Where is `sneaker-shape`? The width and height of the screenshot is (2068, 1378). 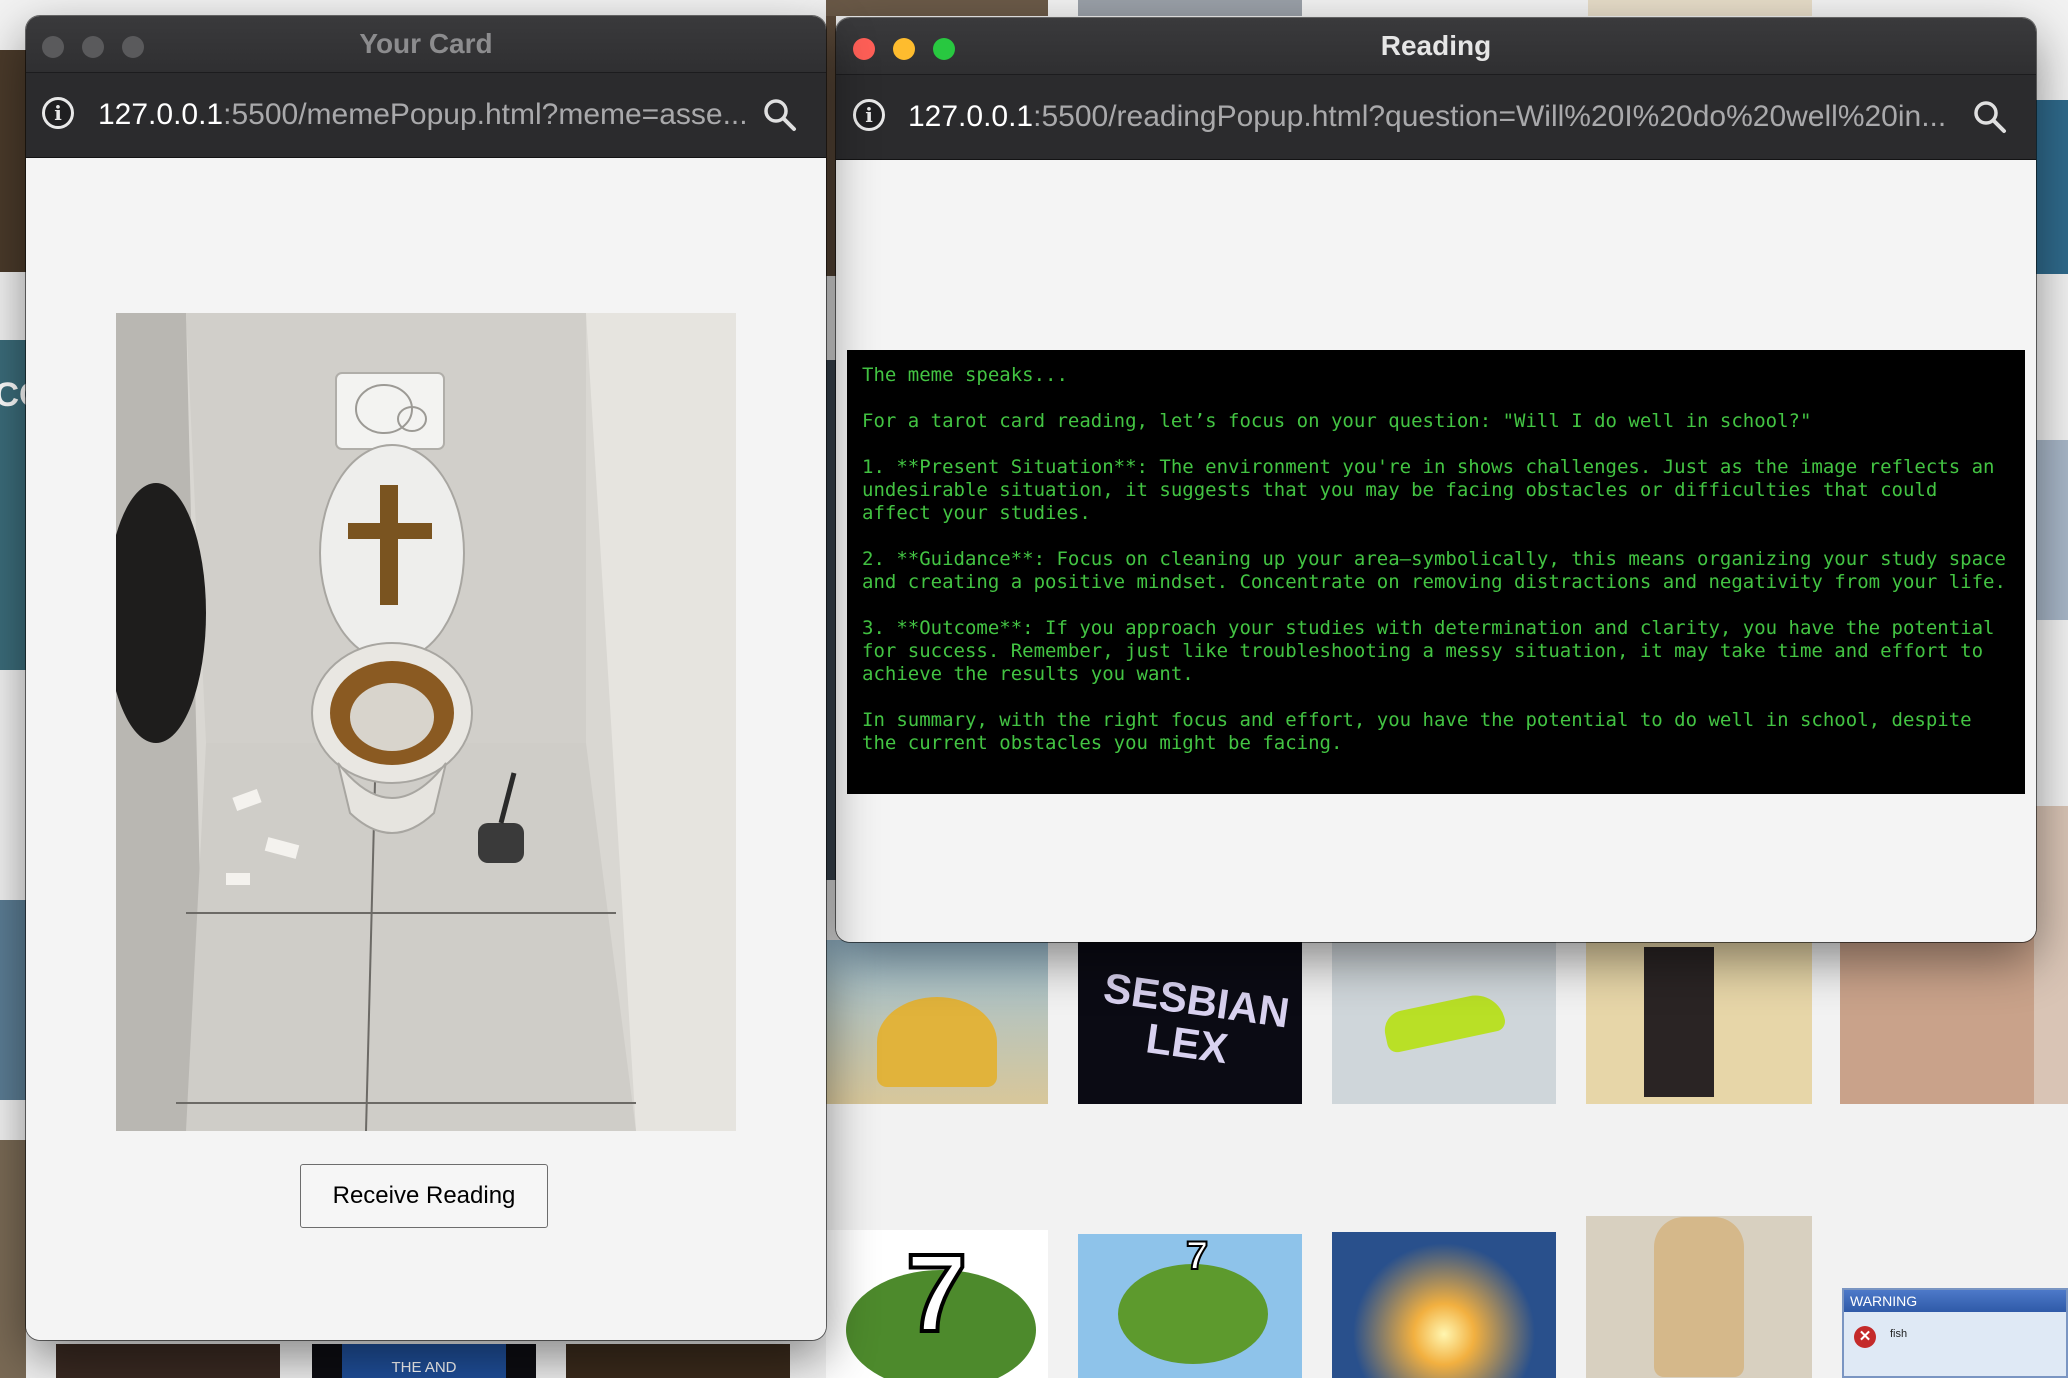 sneaker-shape is located at coordinates (1444, 1022).